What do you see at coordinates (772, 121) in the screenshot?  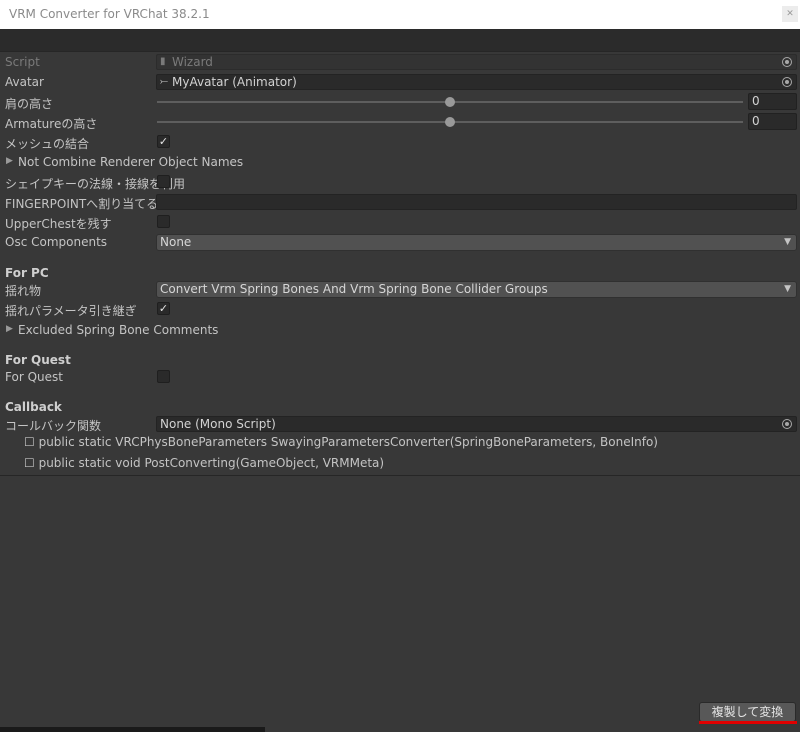 I see `armature-height-input: 0` at bounding box center [772, 121].